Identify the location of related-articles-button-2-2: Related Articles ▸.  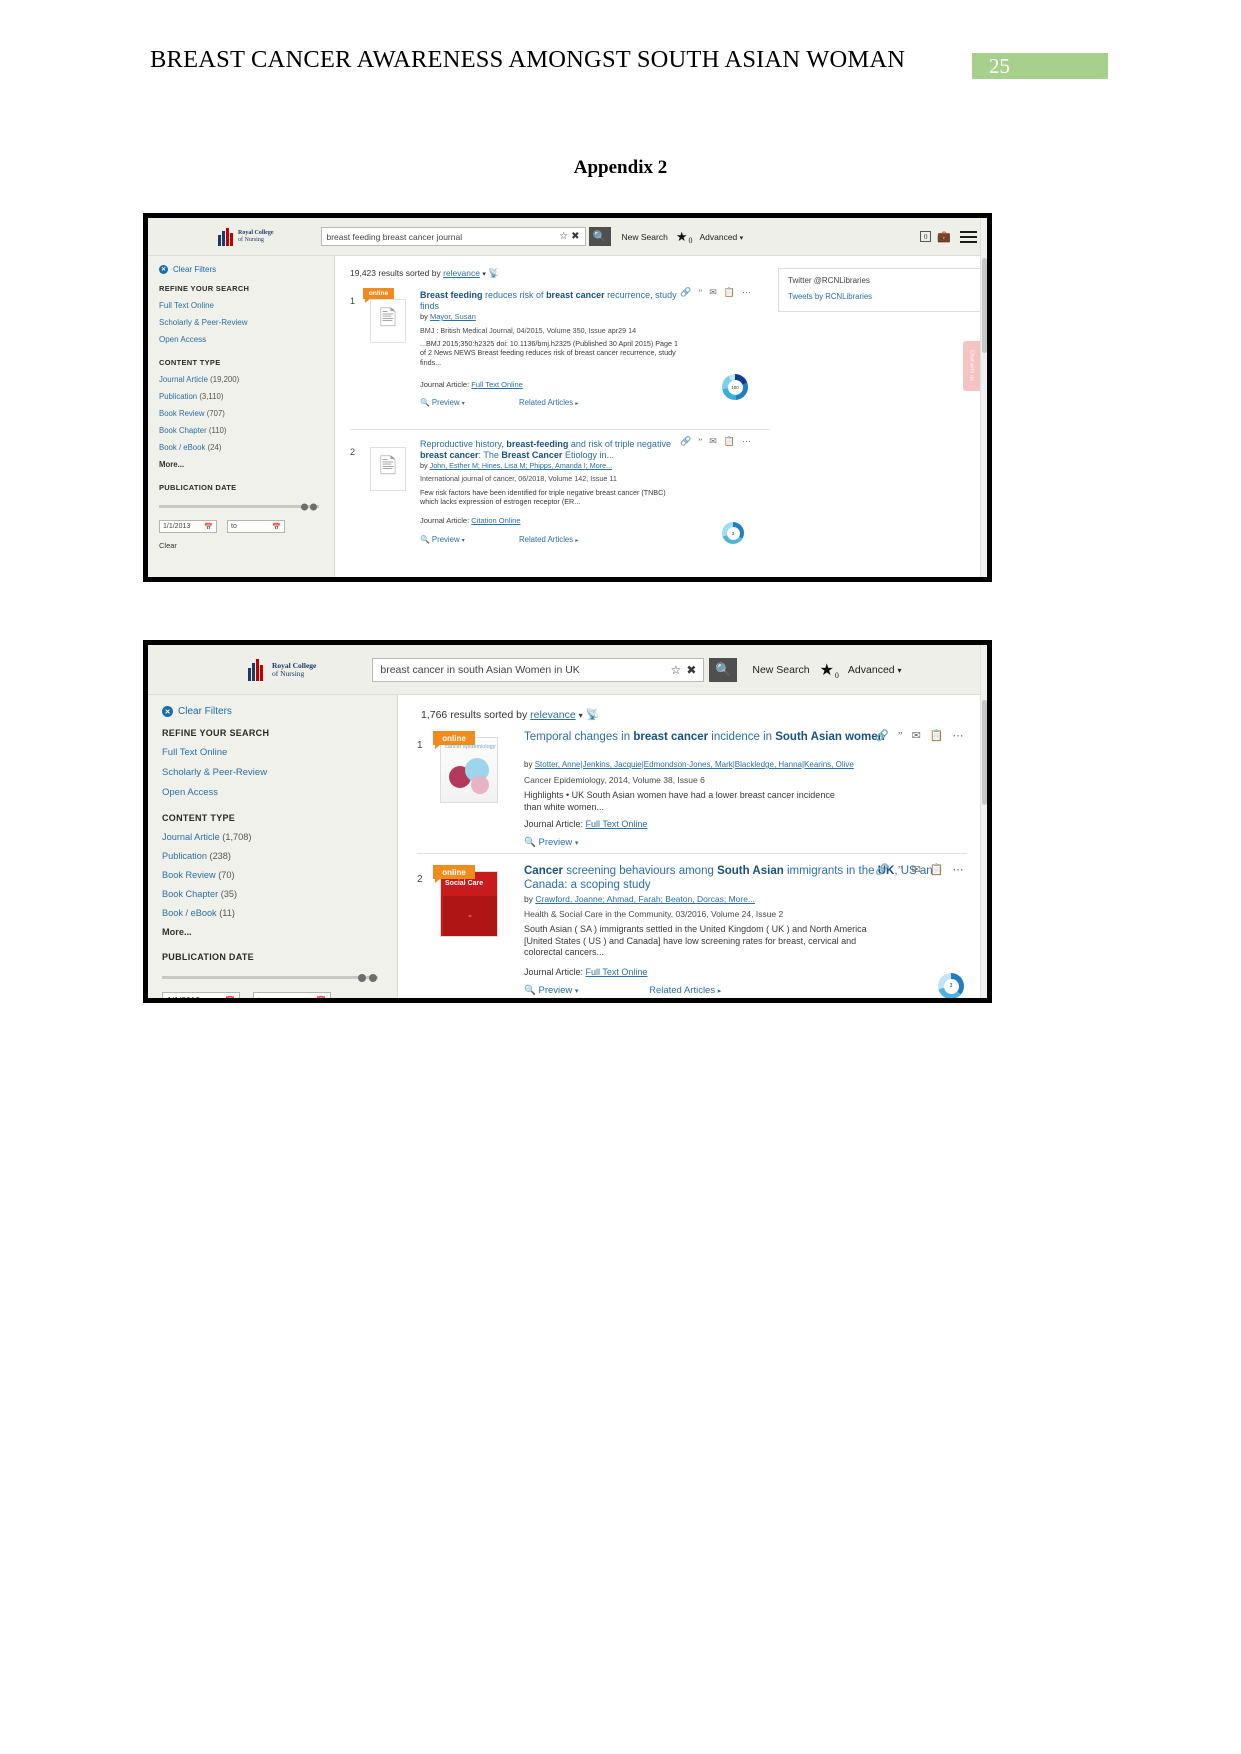
(685, 990).